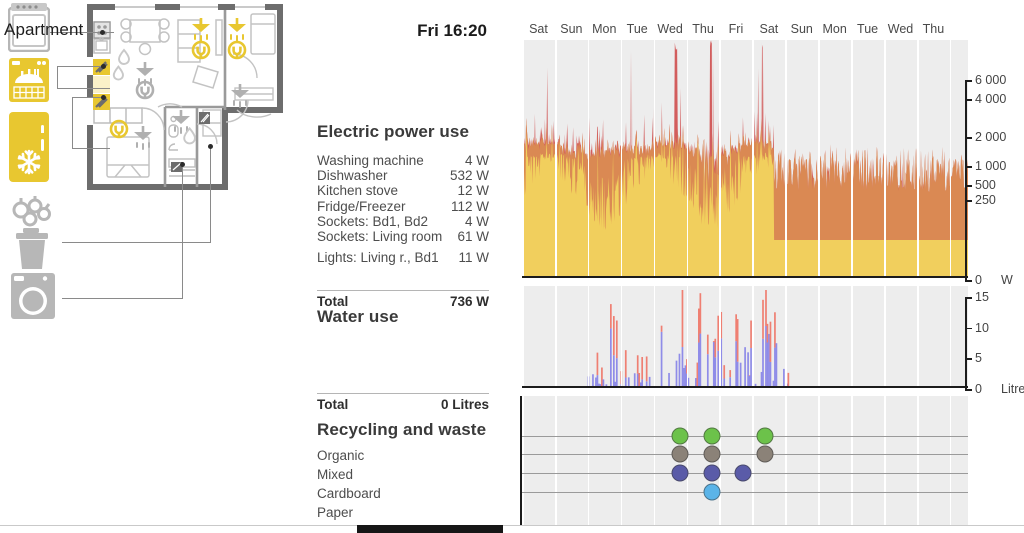  Describe the element at coordinates (769, 29) in the screenshot. I see `day-label-sat-7: Sat` at that location.